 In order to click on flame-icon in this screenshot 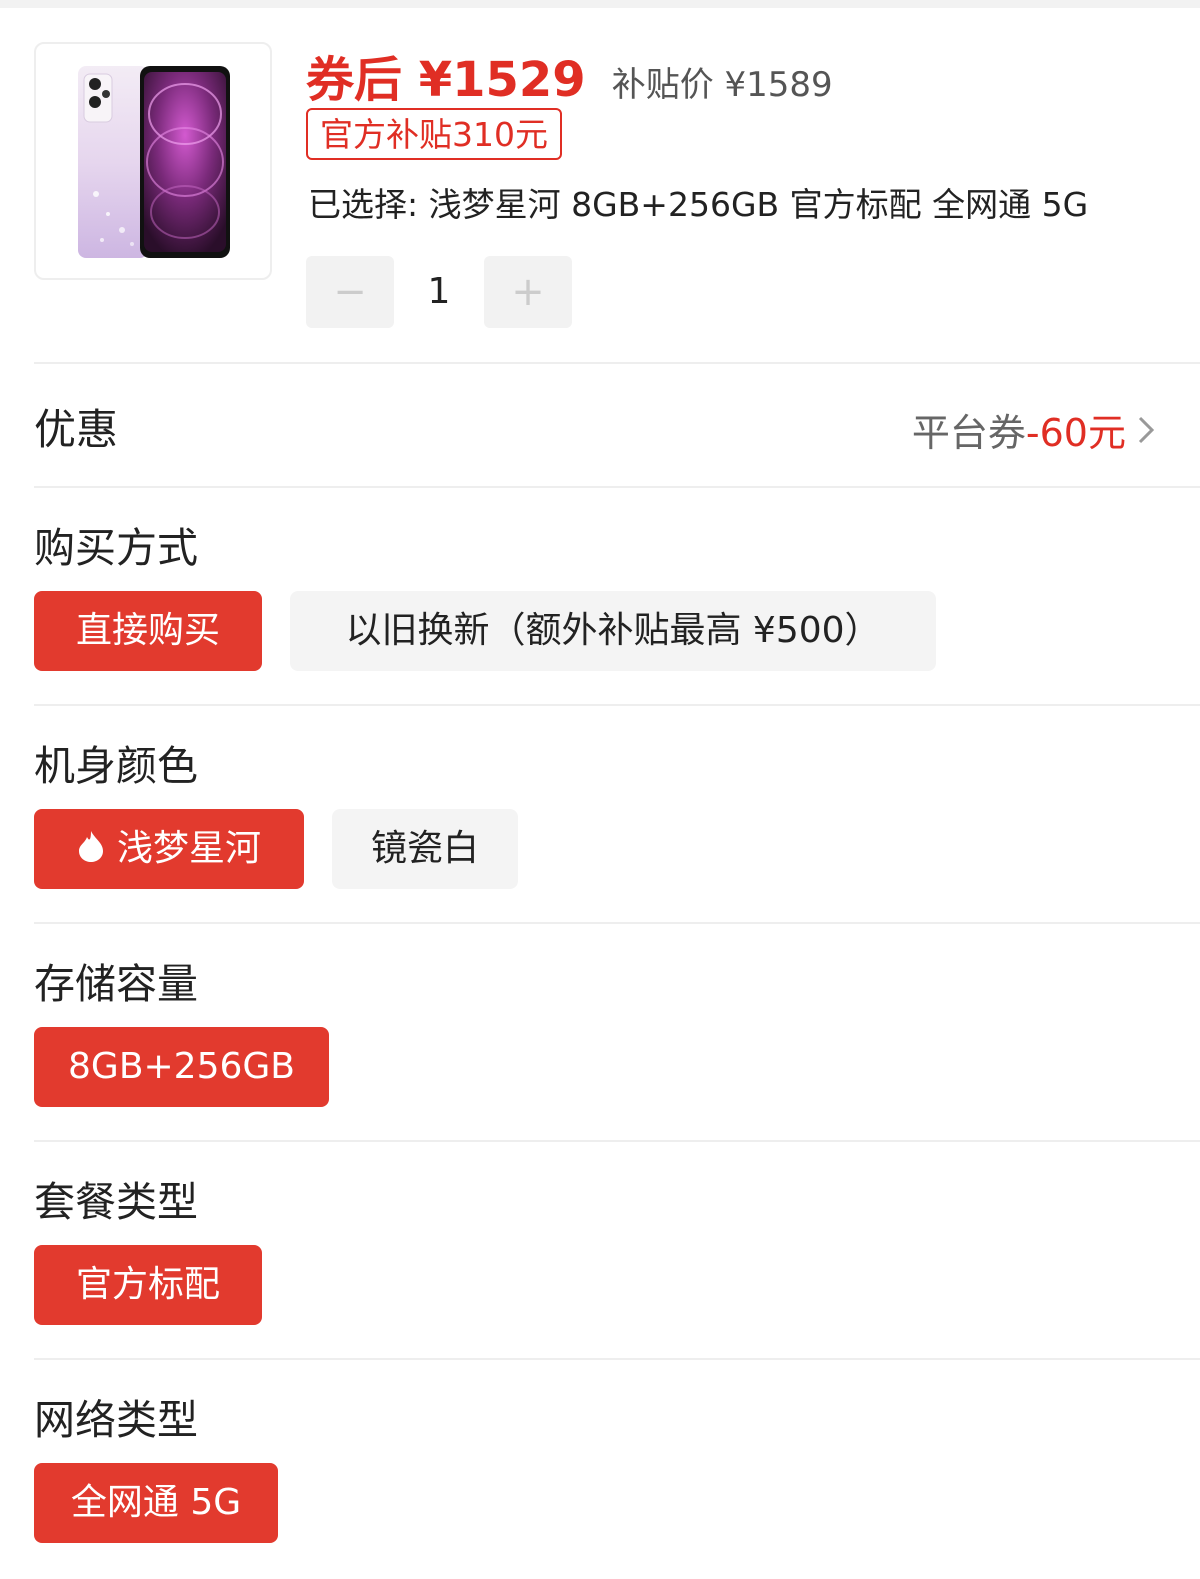, I will do `click(90, 846)`.